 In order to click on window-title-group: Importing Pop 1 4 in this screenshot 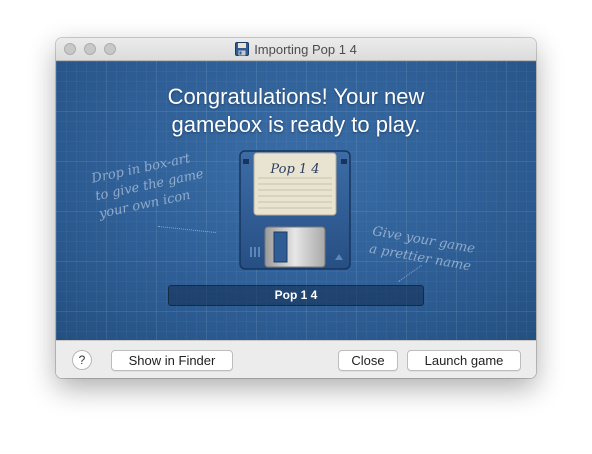, I will do `click(296, 49)`.